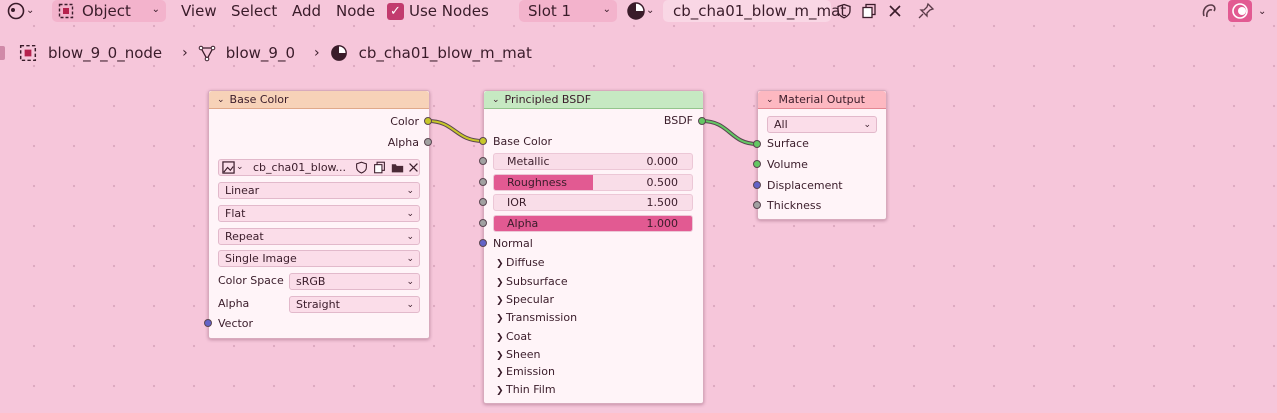 The width and height of the screenshot is (1277, 413). What do you see at coordinates (593, 100) in the screenshot?
I see `node-header: ⌄ Principled BSDF` at bounding box center [593, 100].